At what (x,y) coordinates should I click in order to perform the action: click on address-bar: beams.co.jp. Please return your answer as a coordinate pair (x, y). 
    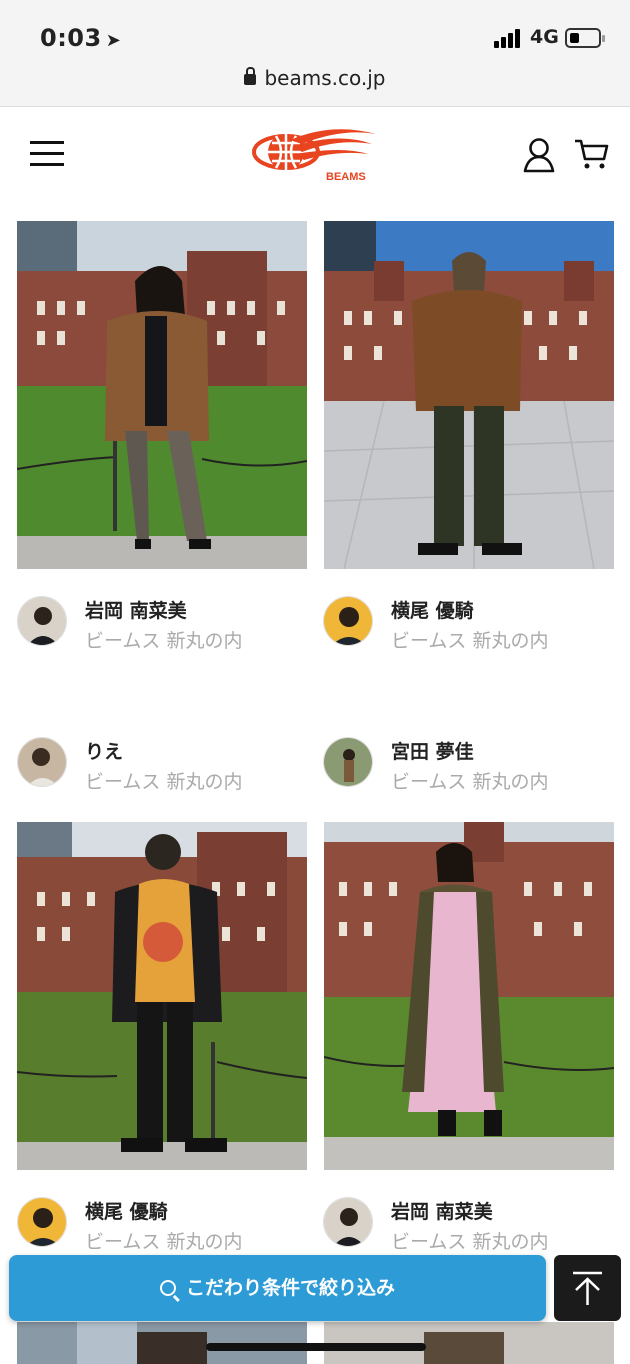
    Looking at the image, I should click on (315, 78).